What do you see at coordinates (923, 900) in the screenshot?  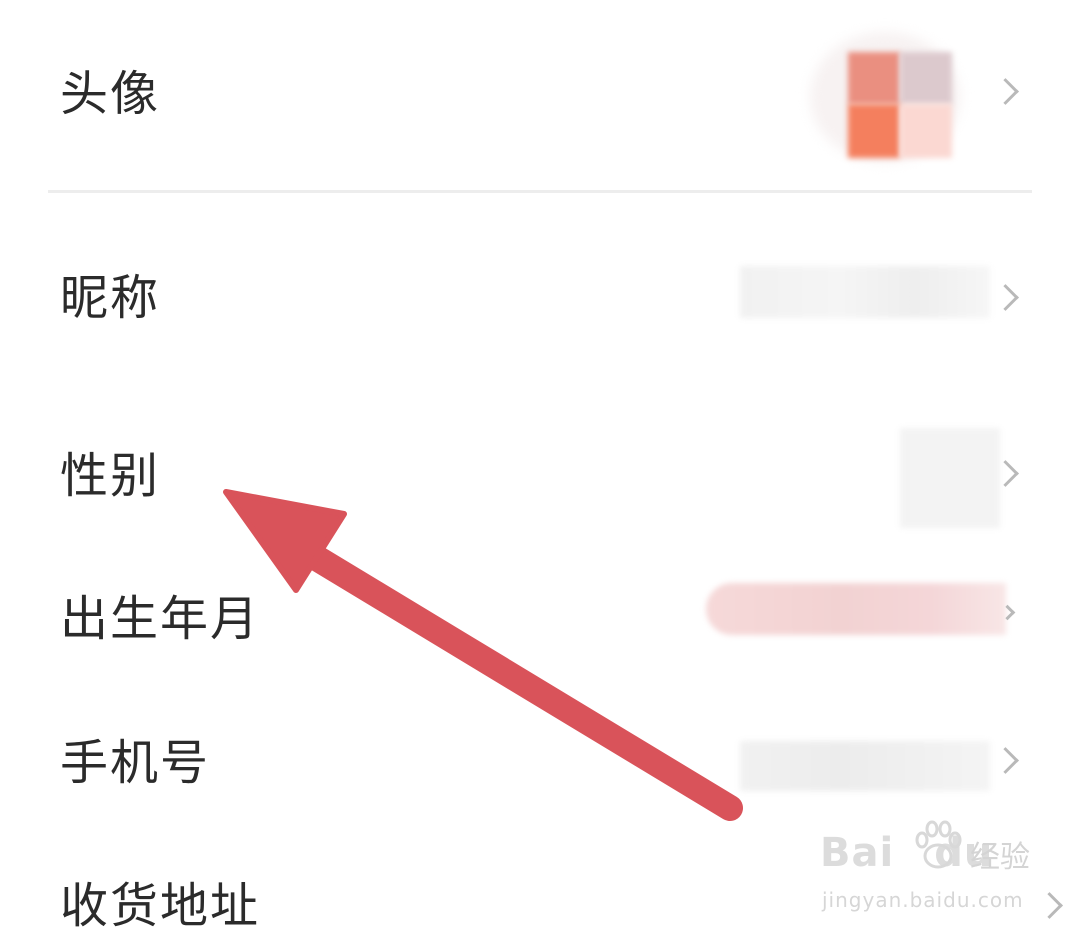 I see `watermark-url: jingyan.baidu.com` at bounding box center [923, 900].